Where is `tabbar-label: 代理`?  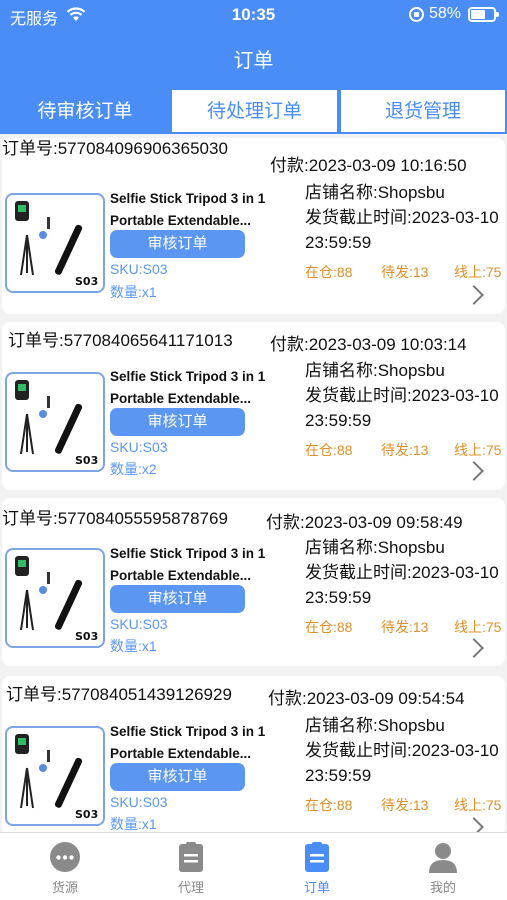 tabbar-label: 代理 is located at coordinates (190, 887).